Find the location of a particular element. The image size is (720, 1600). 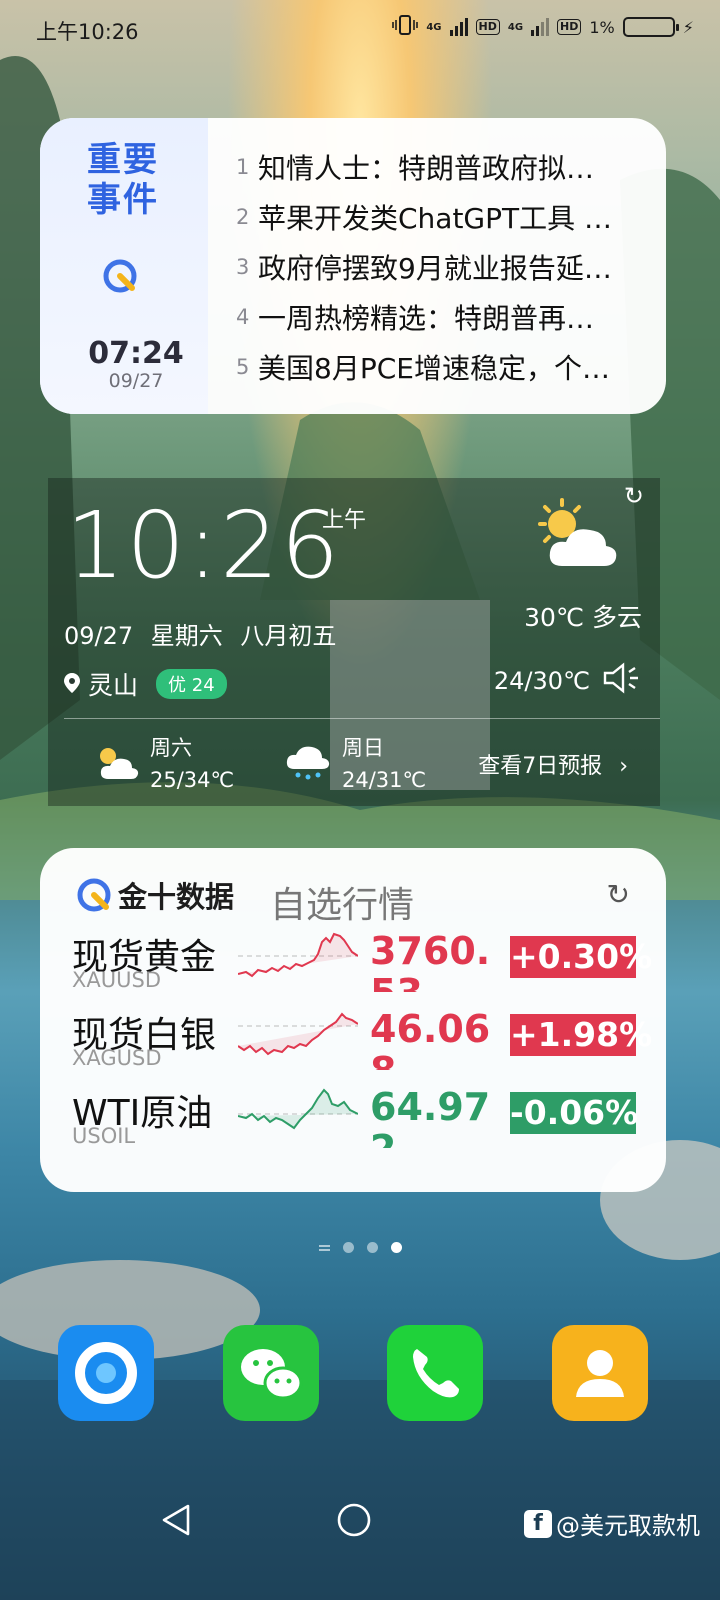

quote-price: 3760.53 is located at coordinates (430, 961).